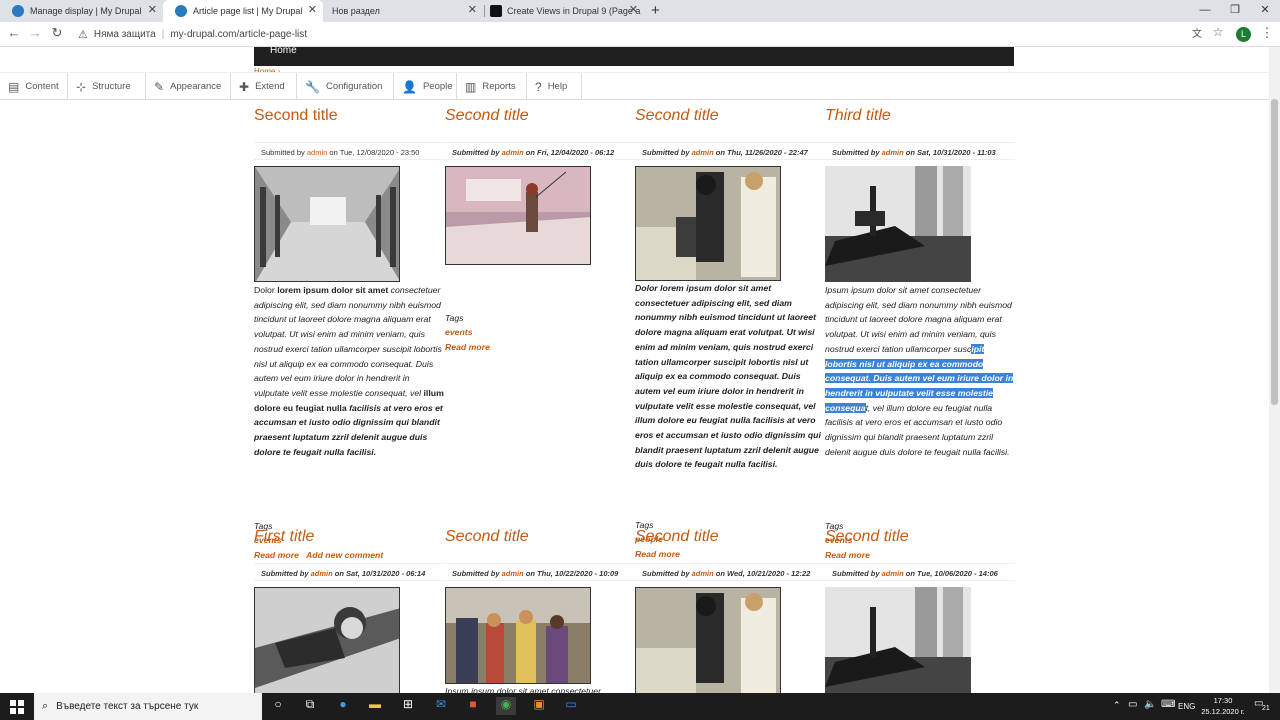 Image resolution: width=1280 pixels, height=720 pixels. Describe the element at coordinates (459, 332) in the screenshot. I see `tag-link: events` at that location.